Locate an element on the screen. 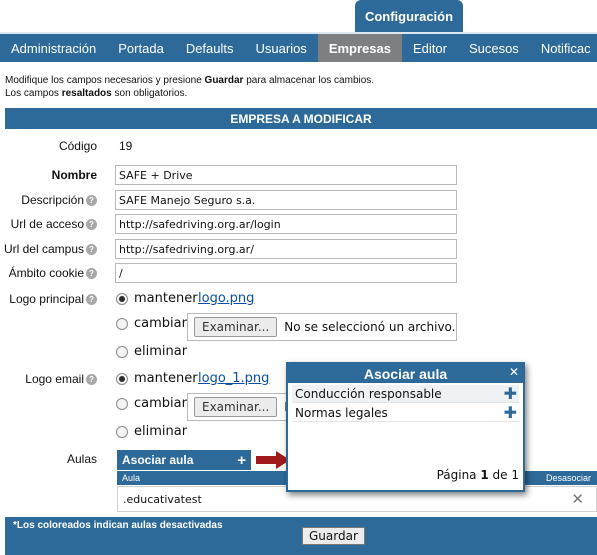 This screenshot has width=597, height=555. codigo-label: Código is located at coordinates (77, 146).